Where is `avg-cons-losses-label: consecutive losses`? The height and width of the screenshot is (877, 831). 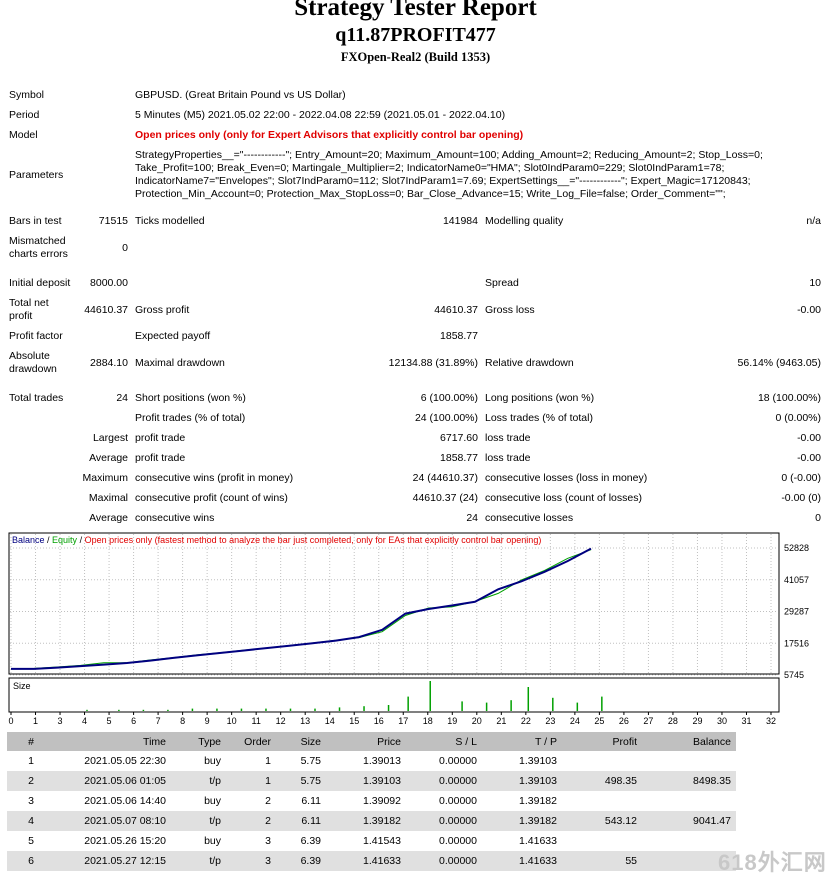
avg-cons-losses-label: consecutive losses is located at coordinates (529, 518).